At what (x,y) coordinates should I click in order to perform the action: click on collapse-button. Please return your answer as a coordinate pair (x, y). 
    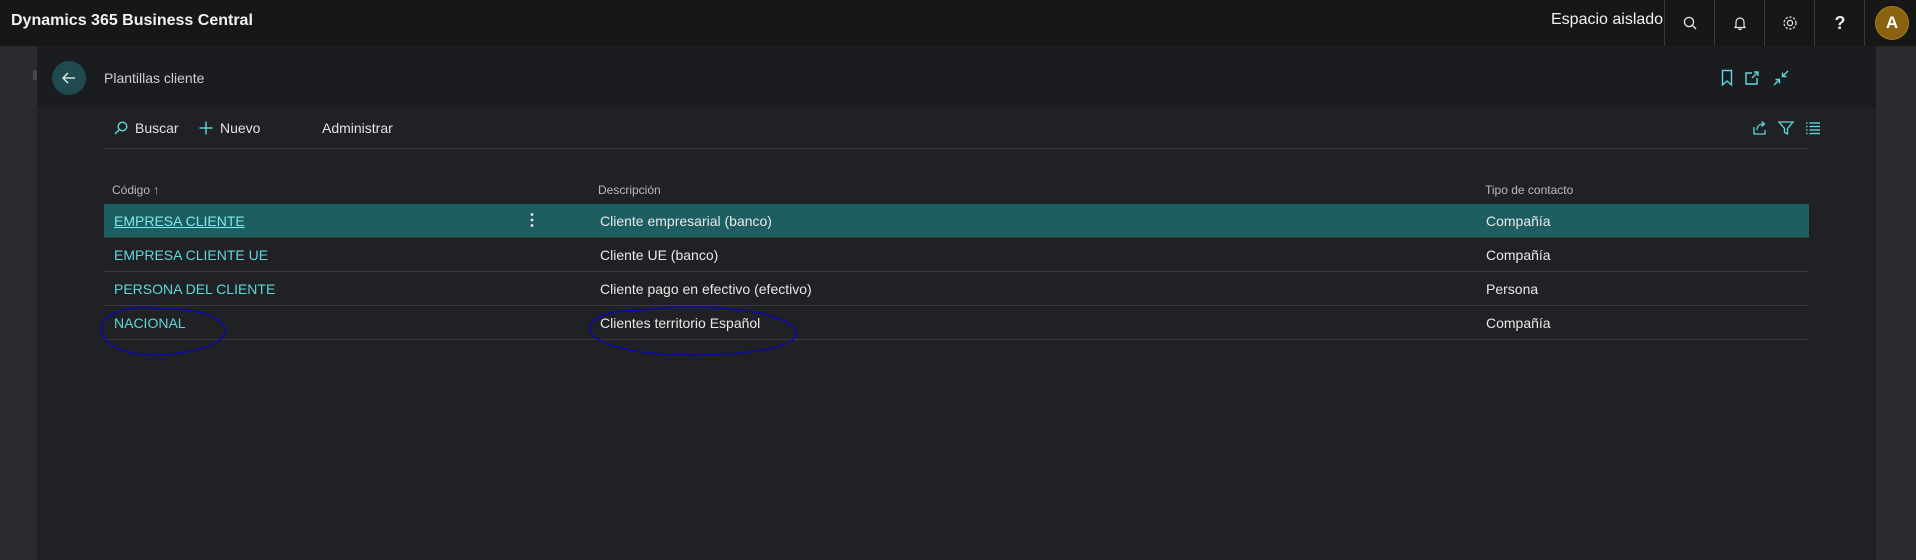
    Looking at the image, I should click on (1781, 78).